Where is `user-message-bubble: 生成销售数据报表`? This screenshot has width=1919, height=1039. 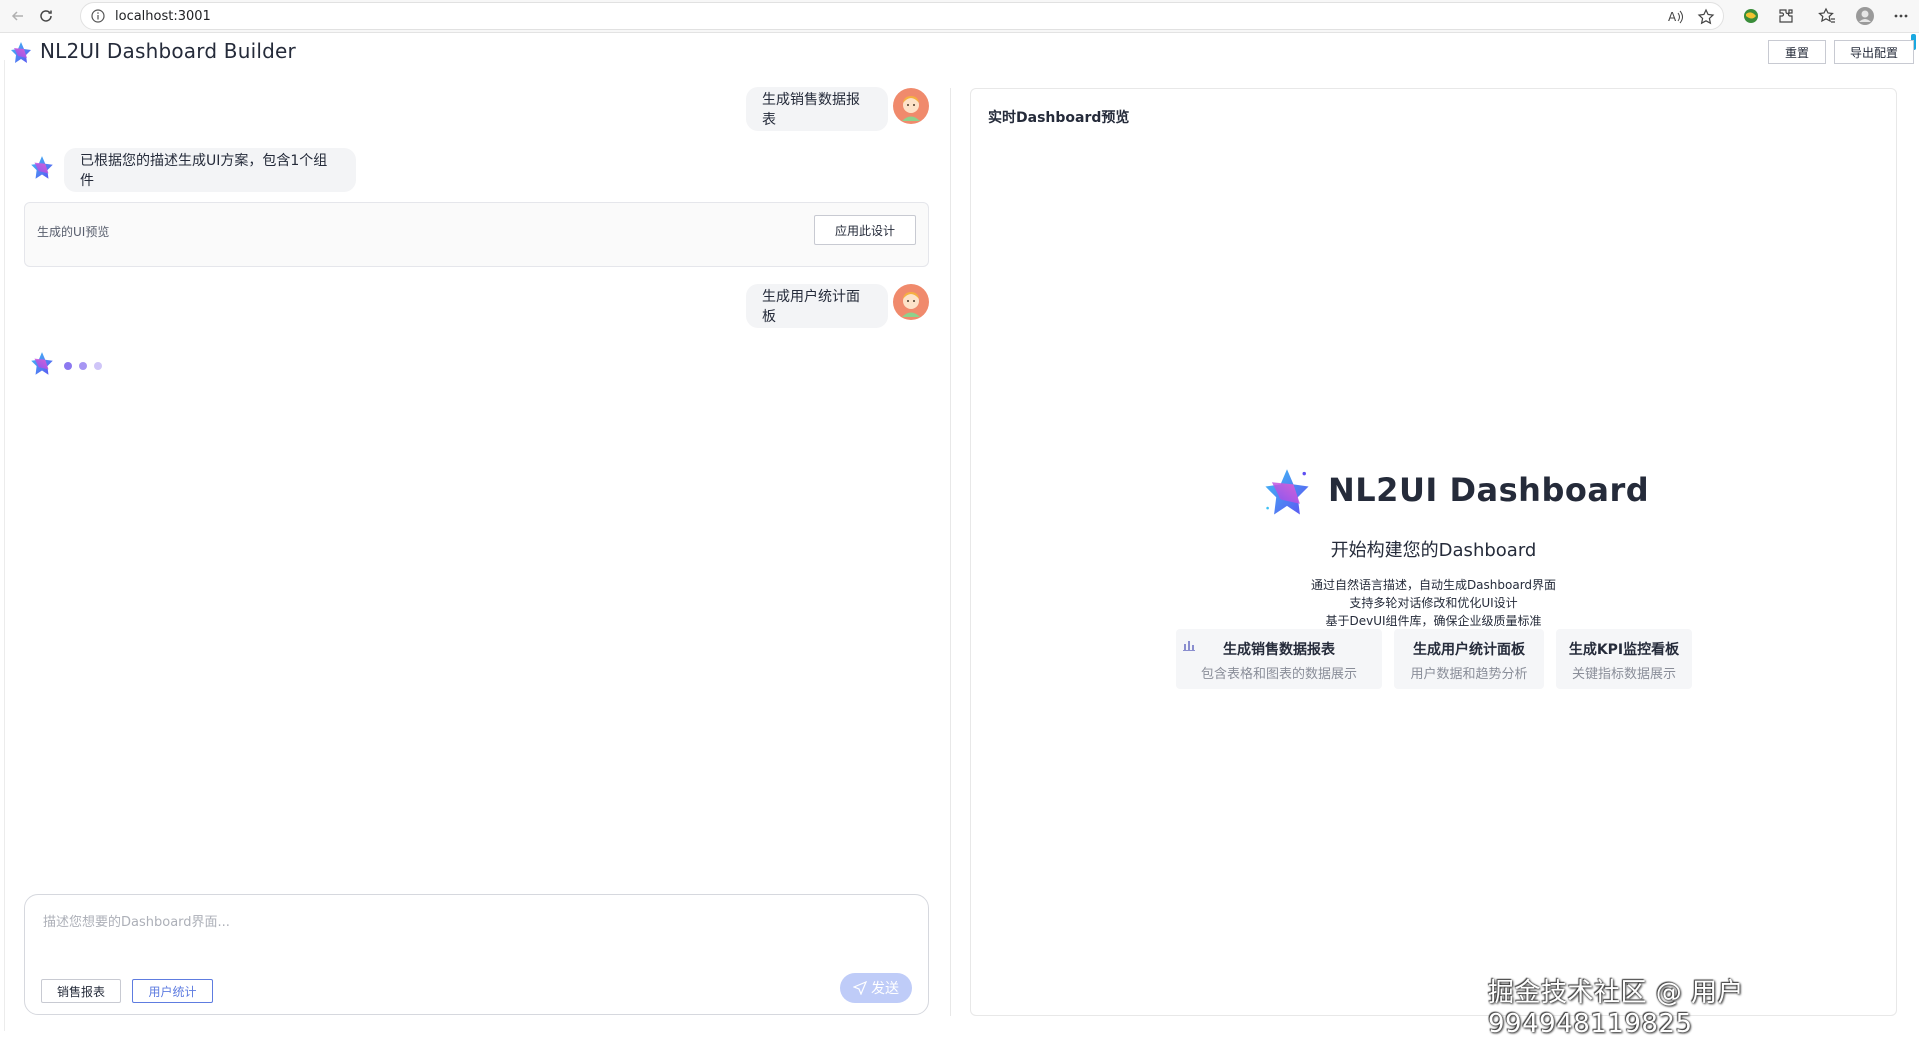
user-message-bubble: 生成销售数据报表 is located at coordinates (817, 109).